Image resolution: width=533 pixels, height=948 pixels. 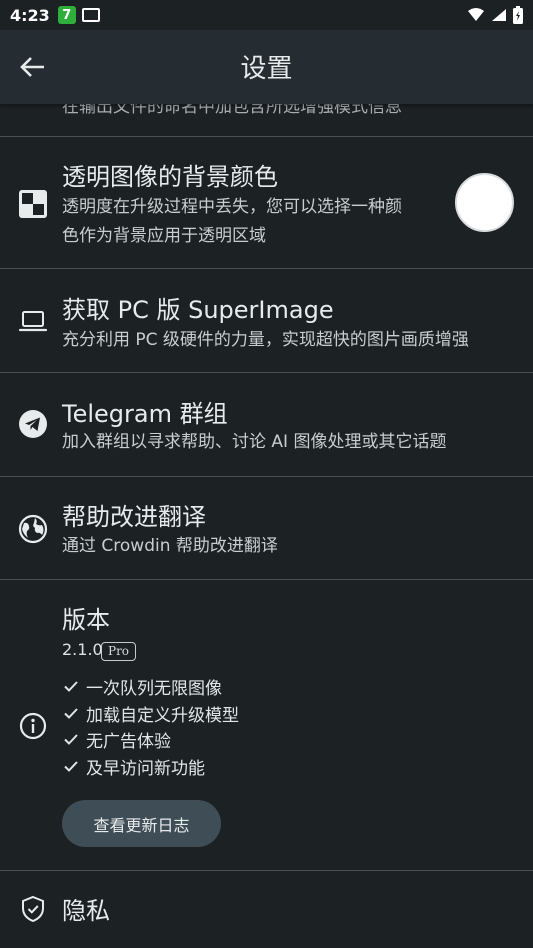 I want to click on status-time: 4:23, so click(x=30, y=15).